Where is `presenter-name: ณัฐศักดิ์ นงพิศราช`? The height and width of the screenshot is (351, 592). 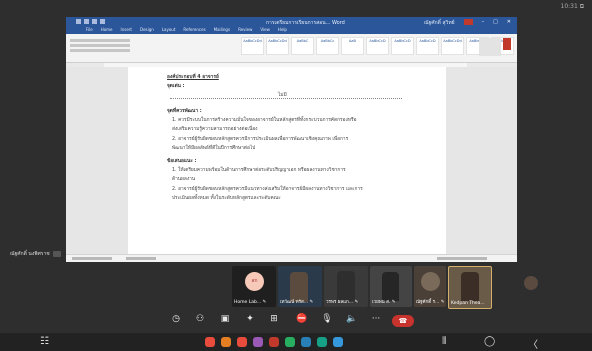
presenter-name: ณัฐศักดิ์ นงพิศราช is located at coordinates (30, 253).